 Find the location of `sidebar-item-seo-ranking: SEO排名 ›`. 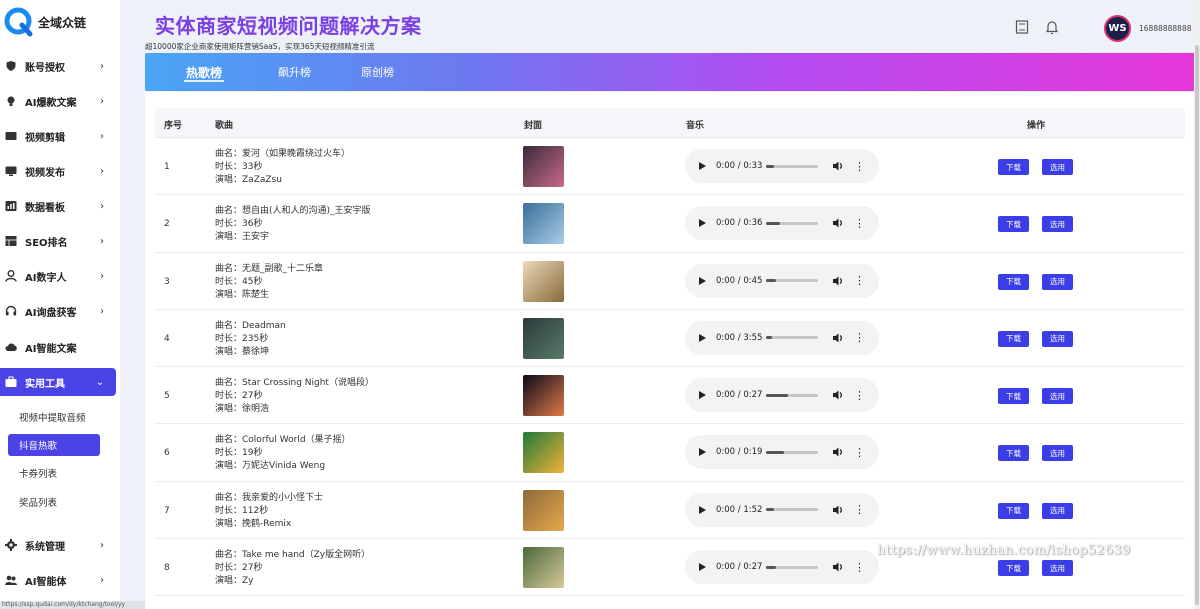

sidebar-item-seo-ranking: SEO排名 › is located at coordinates (58, 241).